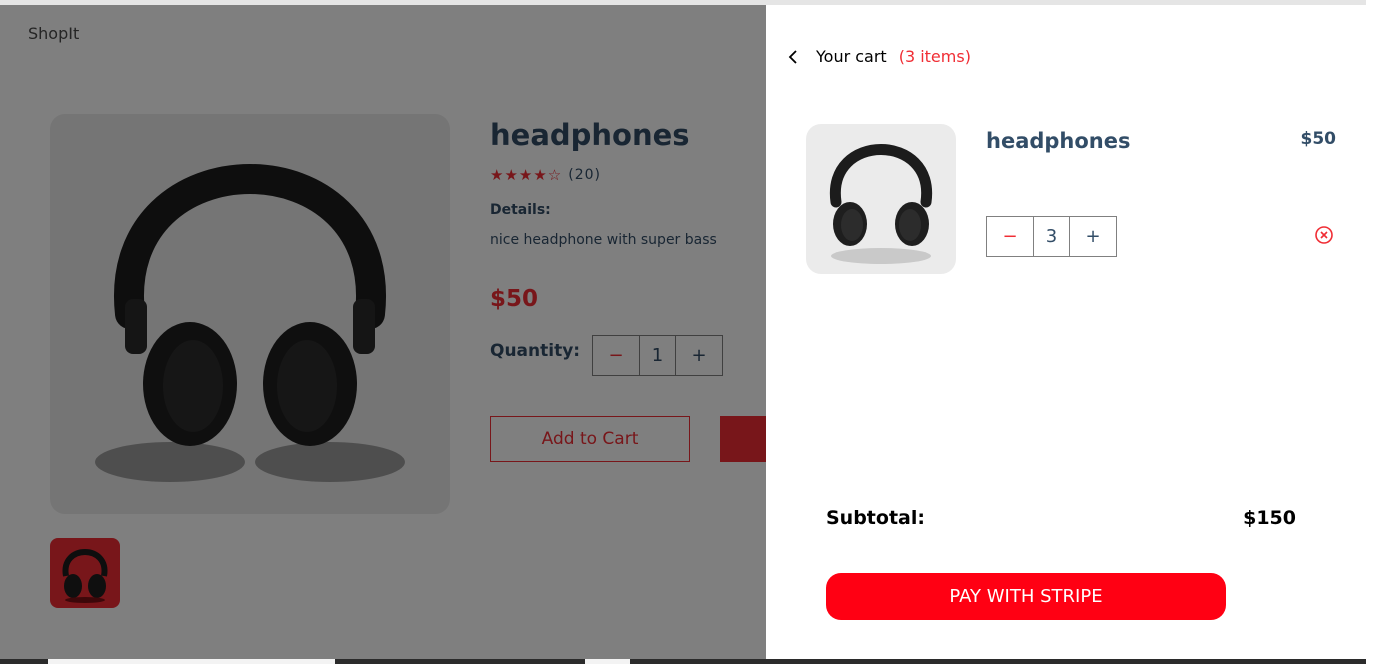 The height and width of the screenshot is (664, 1382). What do you see at coordinates (1058, 141) in the screenshot?
I see `cart-item-name: headphones` at bounding box center [1058, 141].